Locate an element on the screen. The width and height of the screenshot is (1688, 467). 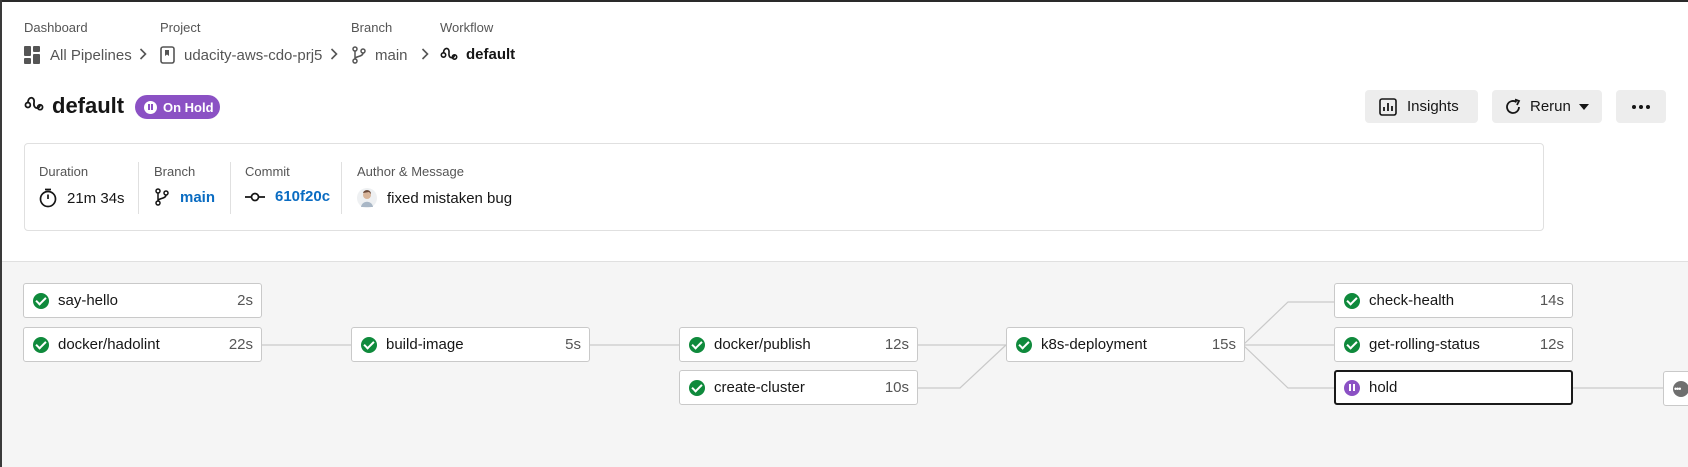
pending-icon is located at coordinates (1680, 389).